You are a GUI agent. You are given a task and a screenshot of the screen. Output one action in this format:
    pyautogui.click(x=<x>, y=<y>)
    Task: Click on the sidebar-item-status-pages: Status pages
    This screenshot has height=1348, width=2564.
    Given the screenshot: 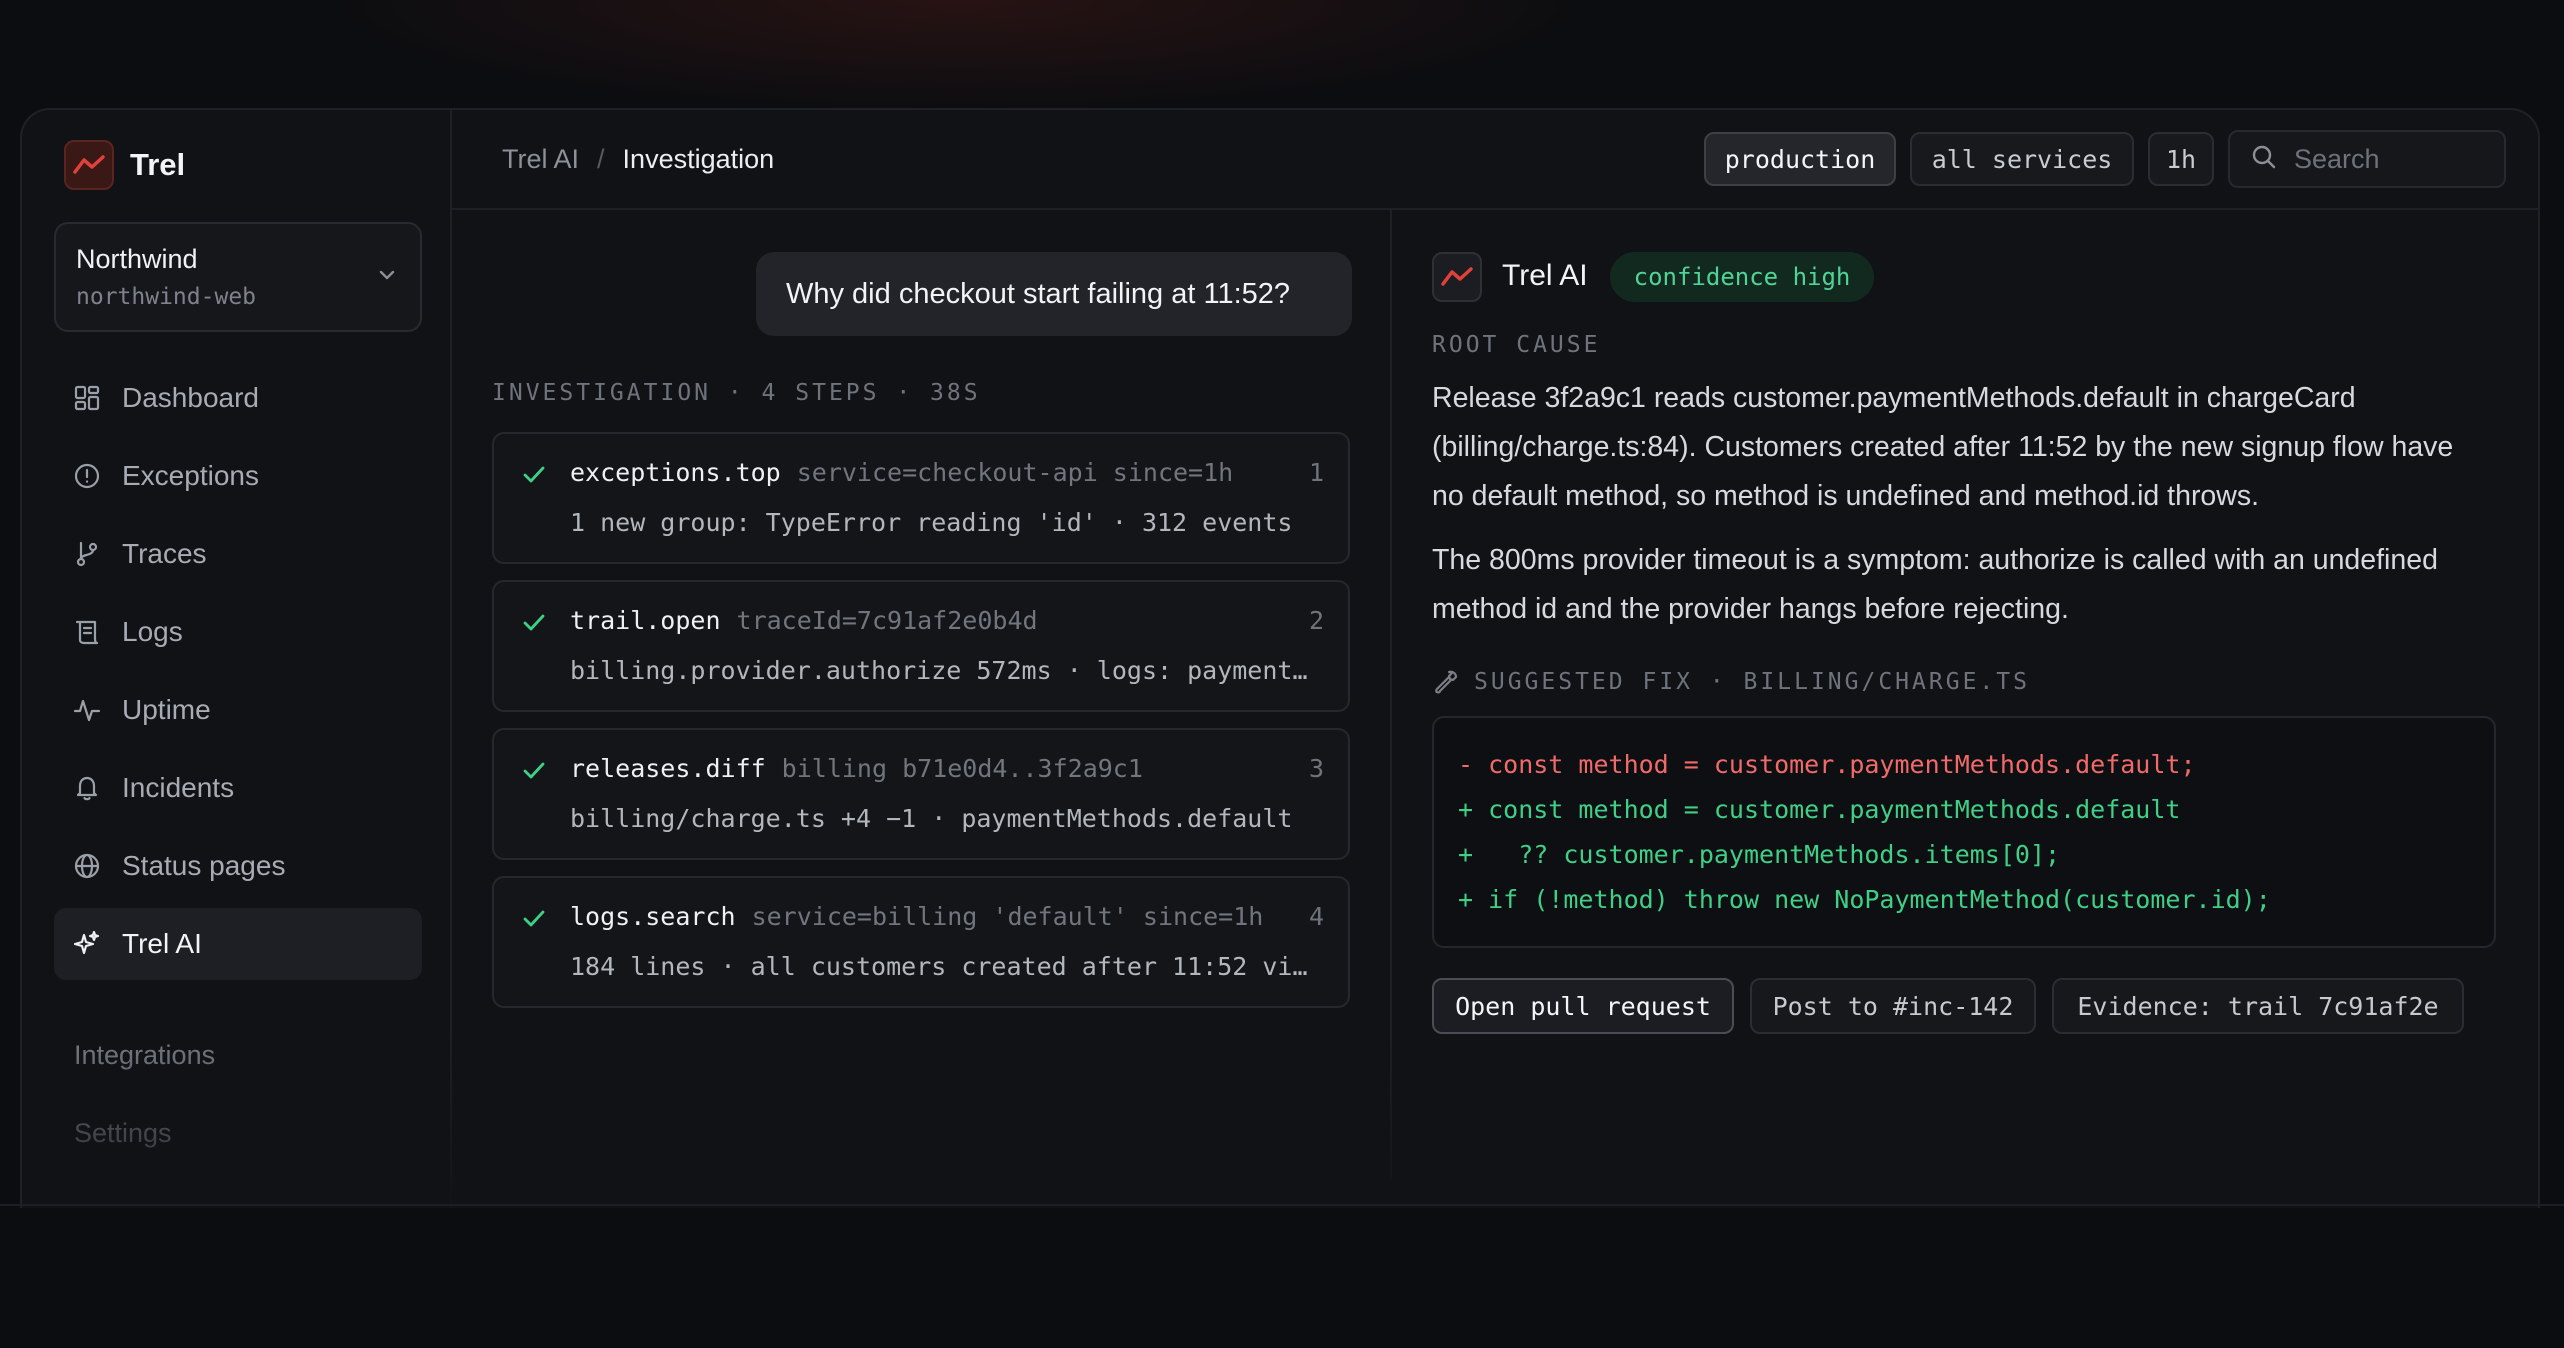 What is the action you would take?
    pyautogui.click(x=238, y=866)
    